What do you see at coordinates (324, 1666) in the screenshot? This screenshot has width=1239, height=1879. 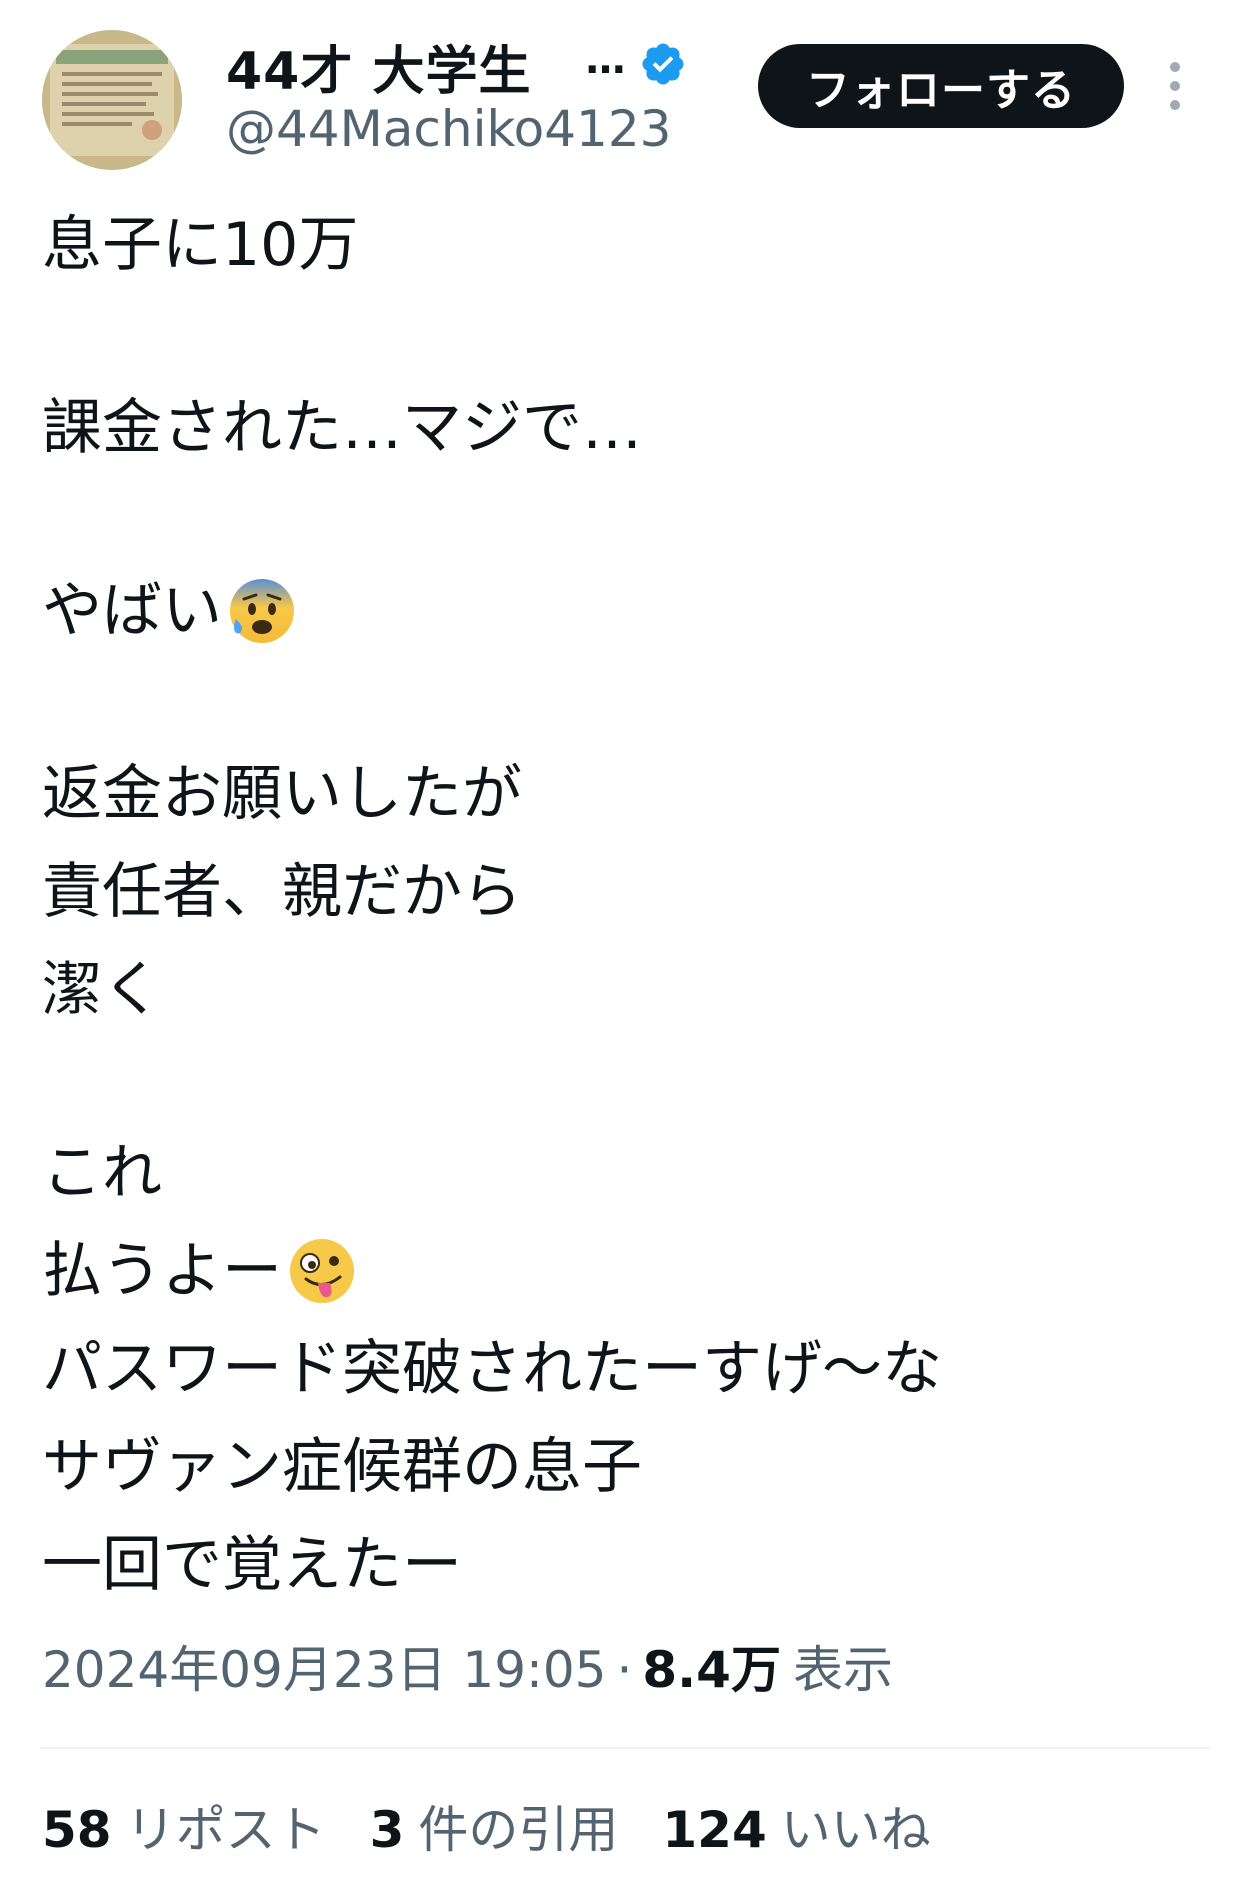 I see `timestamp: 2024年09月23日 19:05` at bounding box center [324, 1666].